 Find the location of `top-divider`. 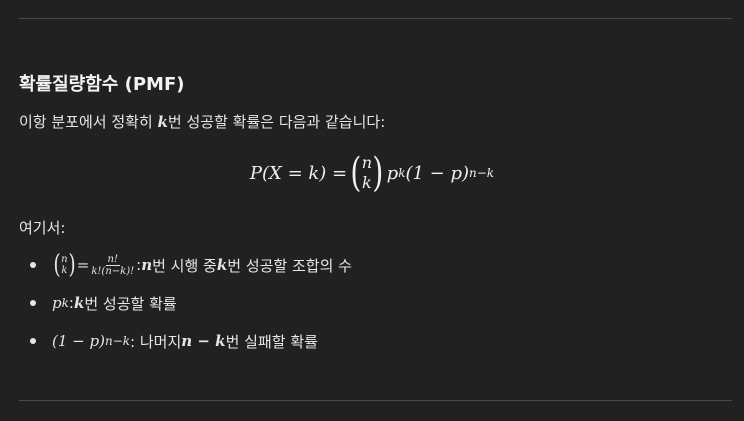

top-divider is located at coordinates (375, 18).